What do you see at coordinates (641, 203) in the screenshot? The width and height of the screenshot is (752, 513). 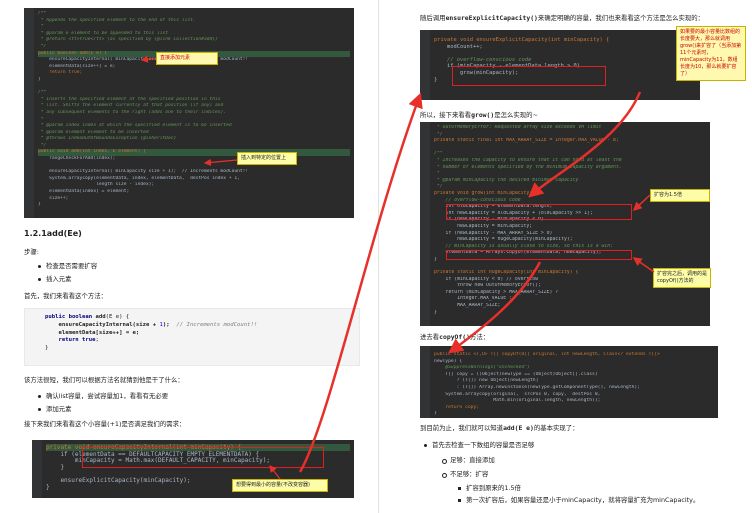 I see `arrow-note-grow15` at bounding box center [641, 203].